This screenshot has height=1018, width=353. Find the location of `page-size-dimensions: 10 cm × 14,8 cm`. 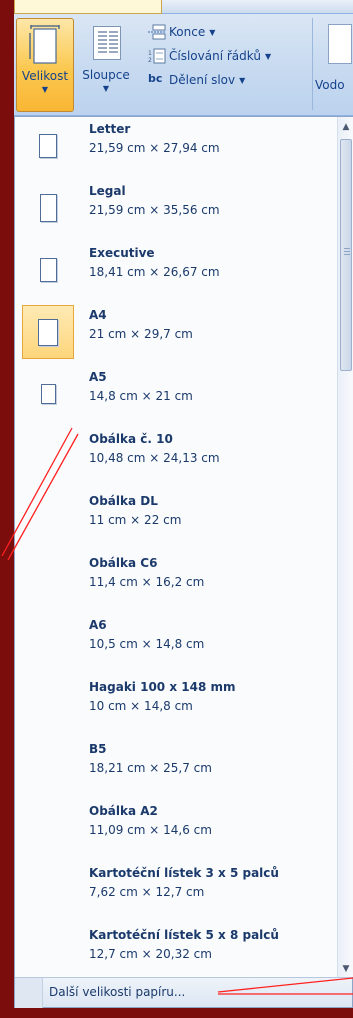

page-size-dimensions: 10 cm × 14,8 cm is located at coordinates (141, 706).